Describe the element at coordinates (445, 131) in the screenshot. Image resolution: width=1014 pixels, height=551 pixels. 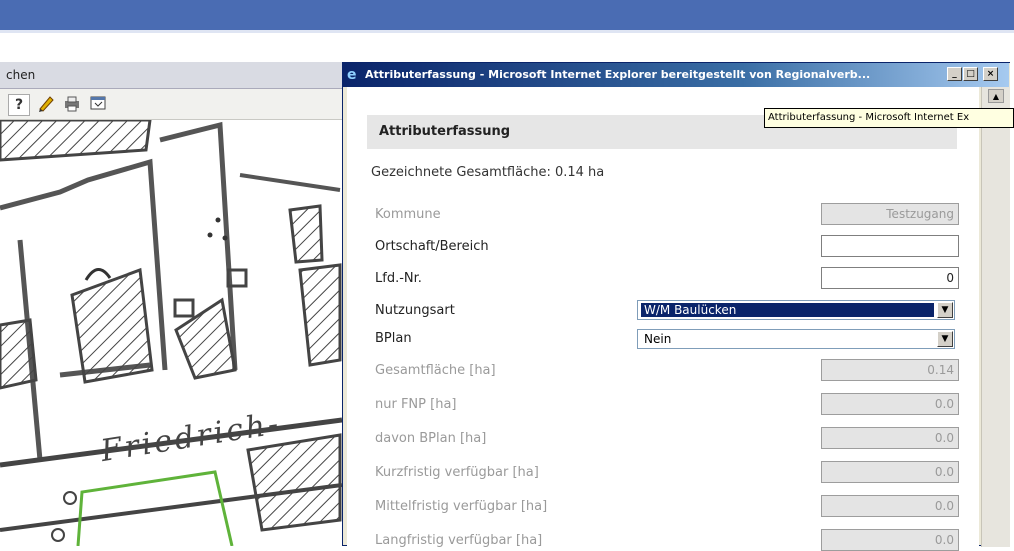
I see `section-title: Attributerfassung` at that location.